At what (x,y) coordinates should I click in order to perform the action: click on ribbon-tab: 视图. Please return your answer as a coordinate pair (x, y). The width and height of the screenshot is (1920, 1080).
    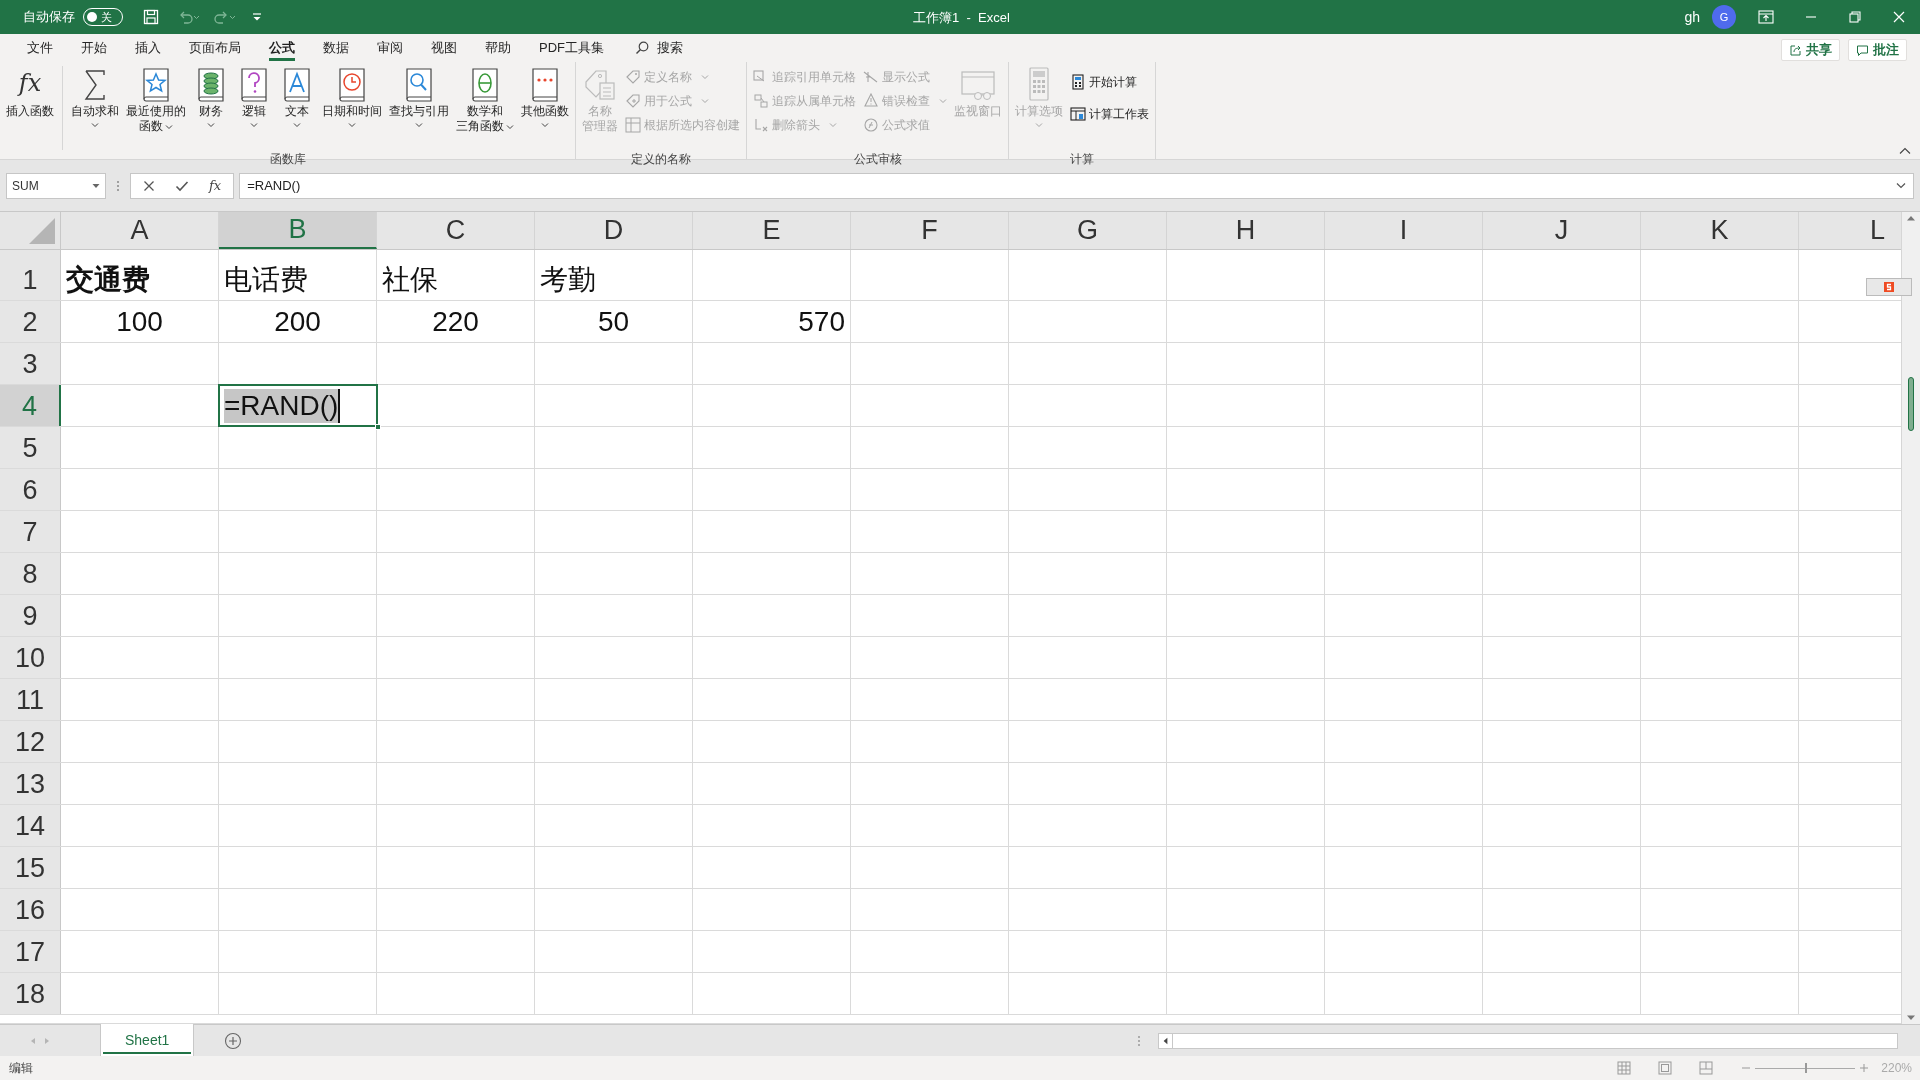
    Looking at the image, I should click on (444, 48).